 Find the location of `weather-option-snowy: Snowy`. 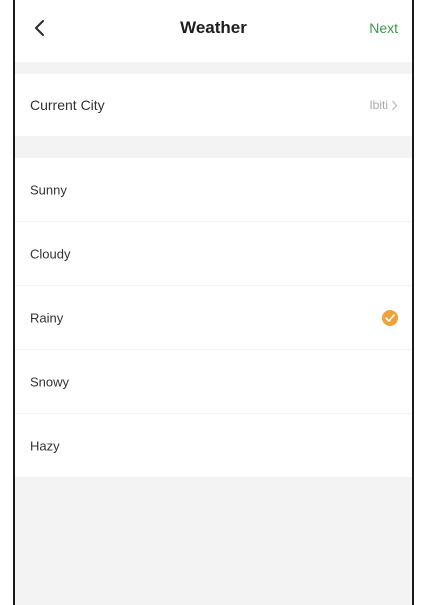

weather-option-snowy: Snowy is located at coordinates (213, 382).